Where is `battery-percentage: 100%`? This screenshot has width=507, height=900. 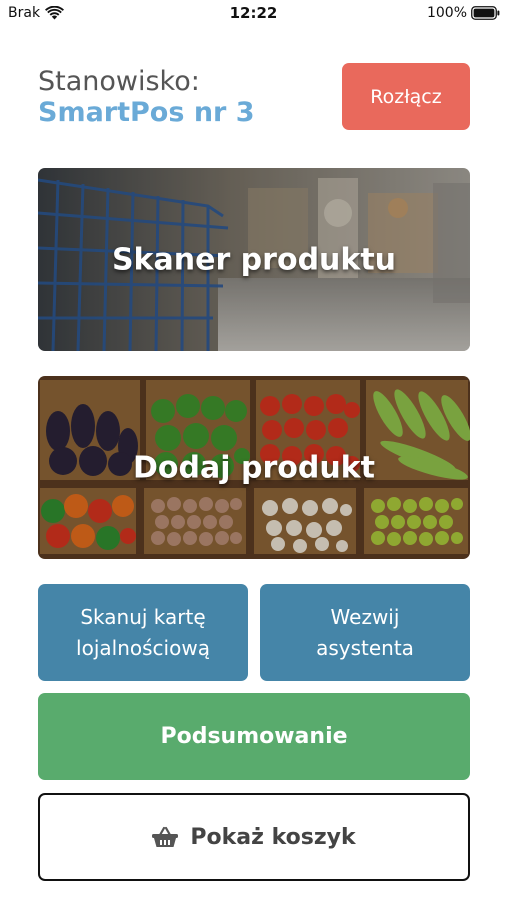 battery-percentage: 100% is located at coordinates (446, 13).